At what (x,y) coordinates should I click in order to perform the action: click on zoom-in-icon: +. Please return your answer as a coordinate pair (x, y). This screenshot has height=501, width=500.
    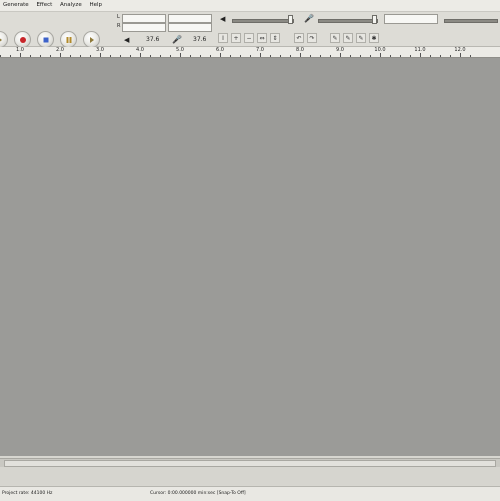
    Looking at the image, I should click on (236, 38).